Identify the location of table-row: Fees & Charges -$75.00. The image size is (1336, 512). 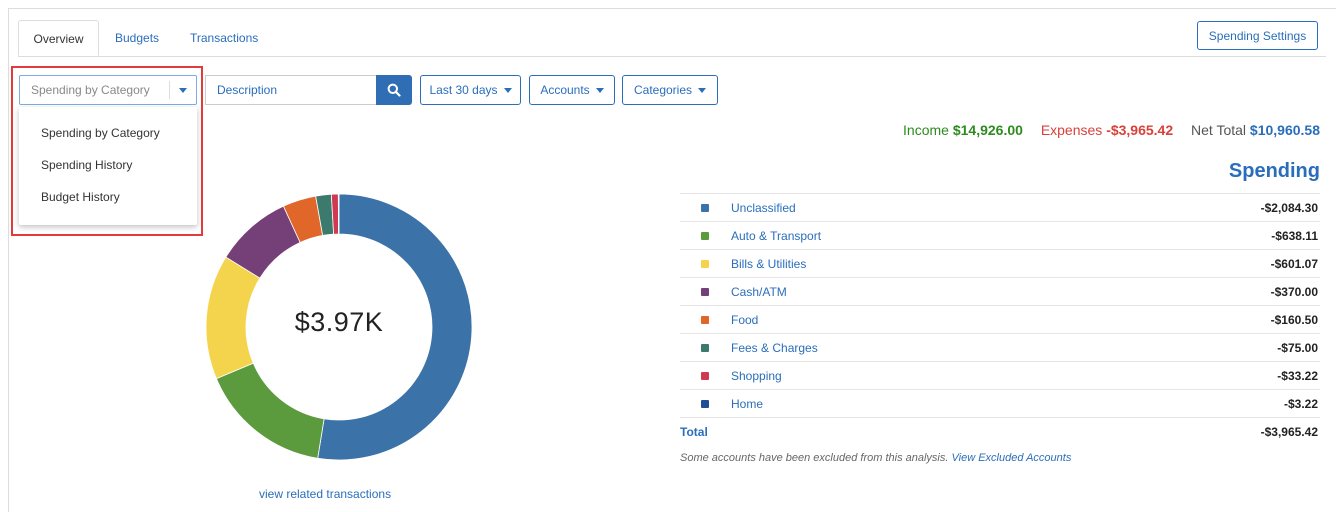
(1000, 348).